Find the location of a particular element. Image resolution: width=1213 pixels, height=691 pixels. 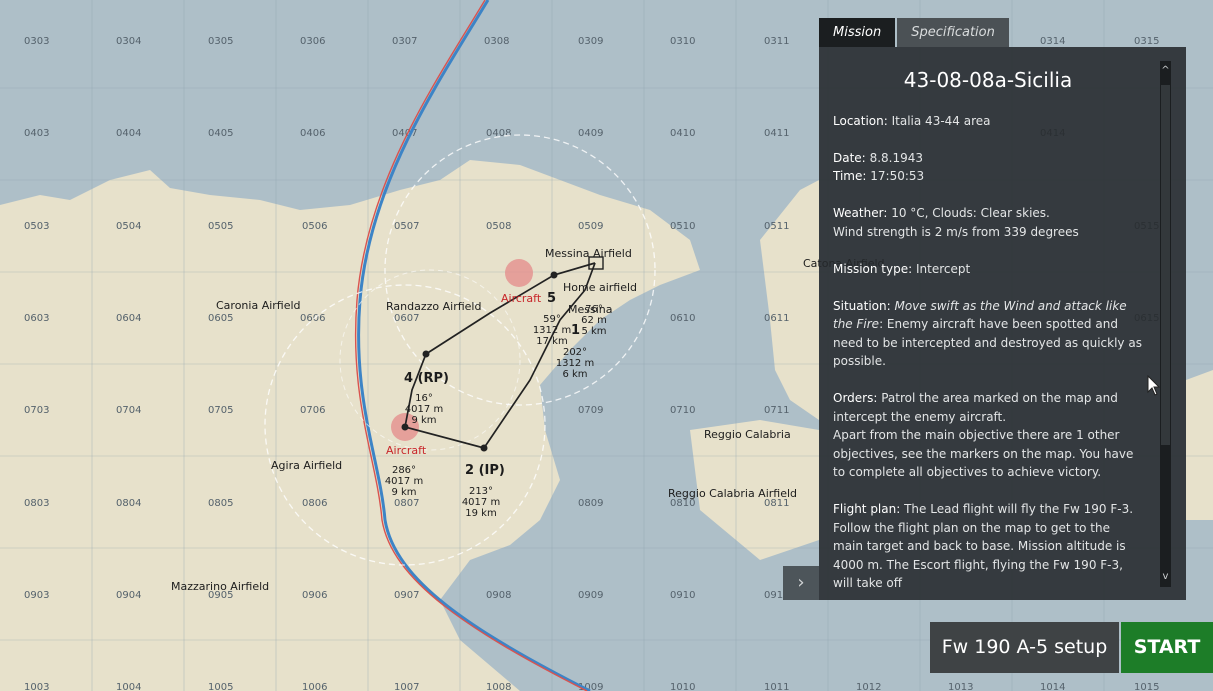

grid-label: 1005 is located at coordinates (220, 686).